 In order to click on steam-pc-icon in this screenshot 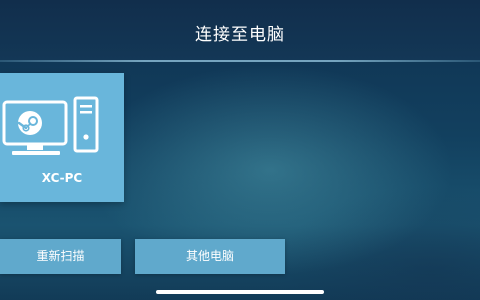, I will do `click(50, 125)`.